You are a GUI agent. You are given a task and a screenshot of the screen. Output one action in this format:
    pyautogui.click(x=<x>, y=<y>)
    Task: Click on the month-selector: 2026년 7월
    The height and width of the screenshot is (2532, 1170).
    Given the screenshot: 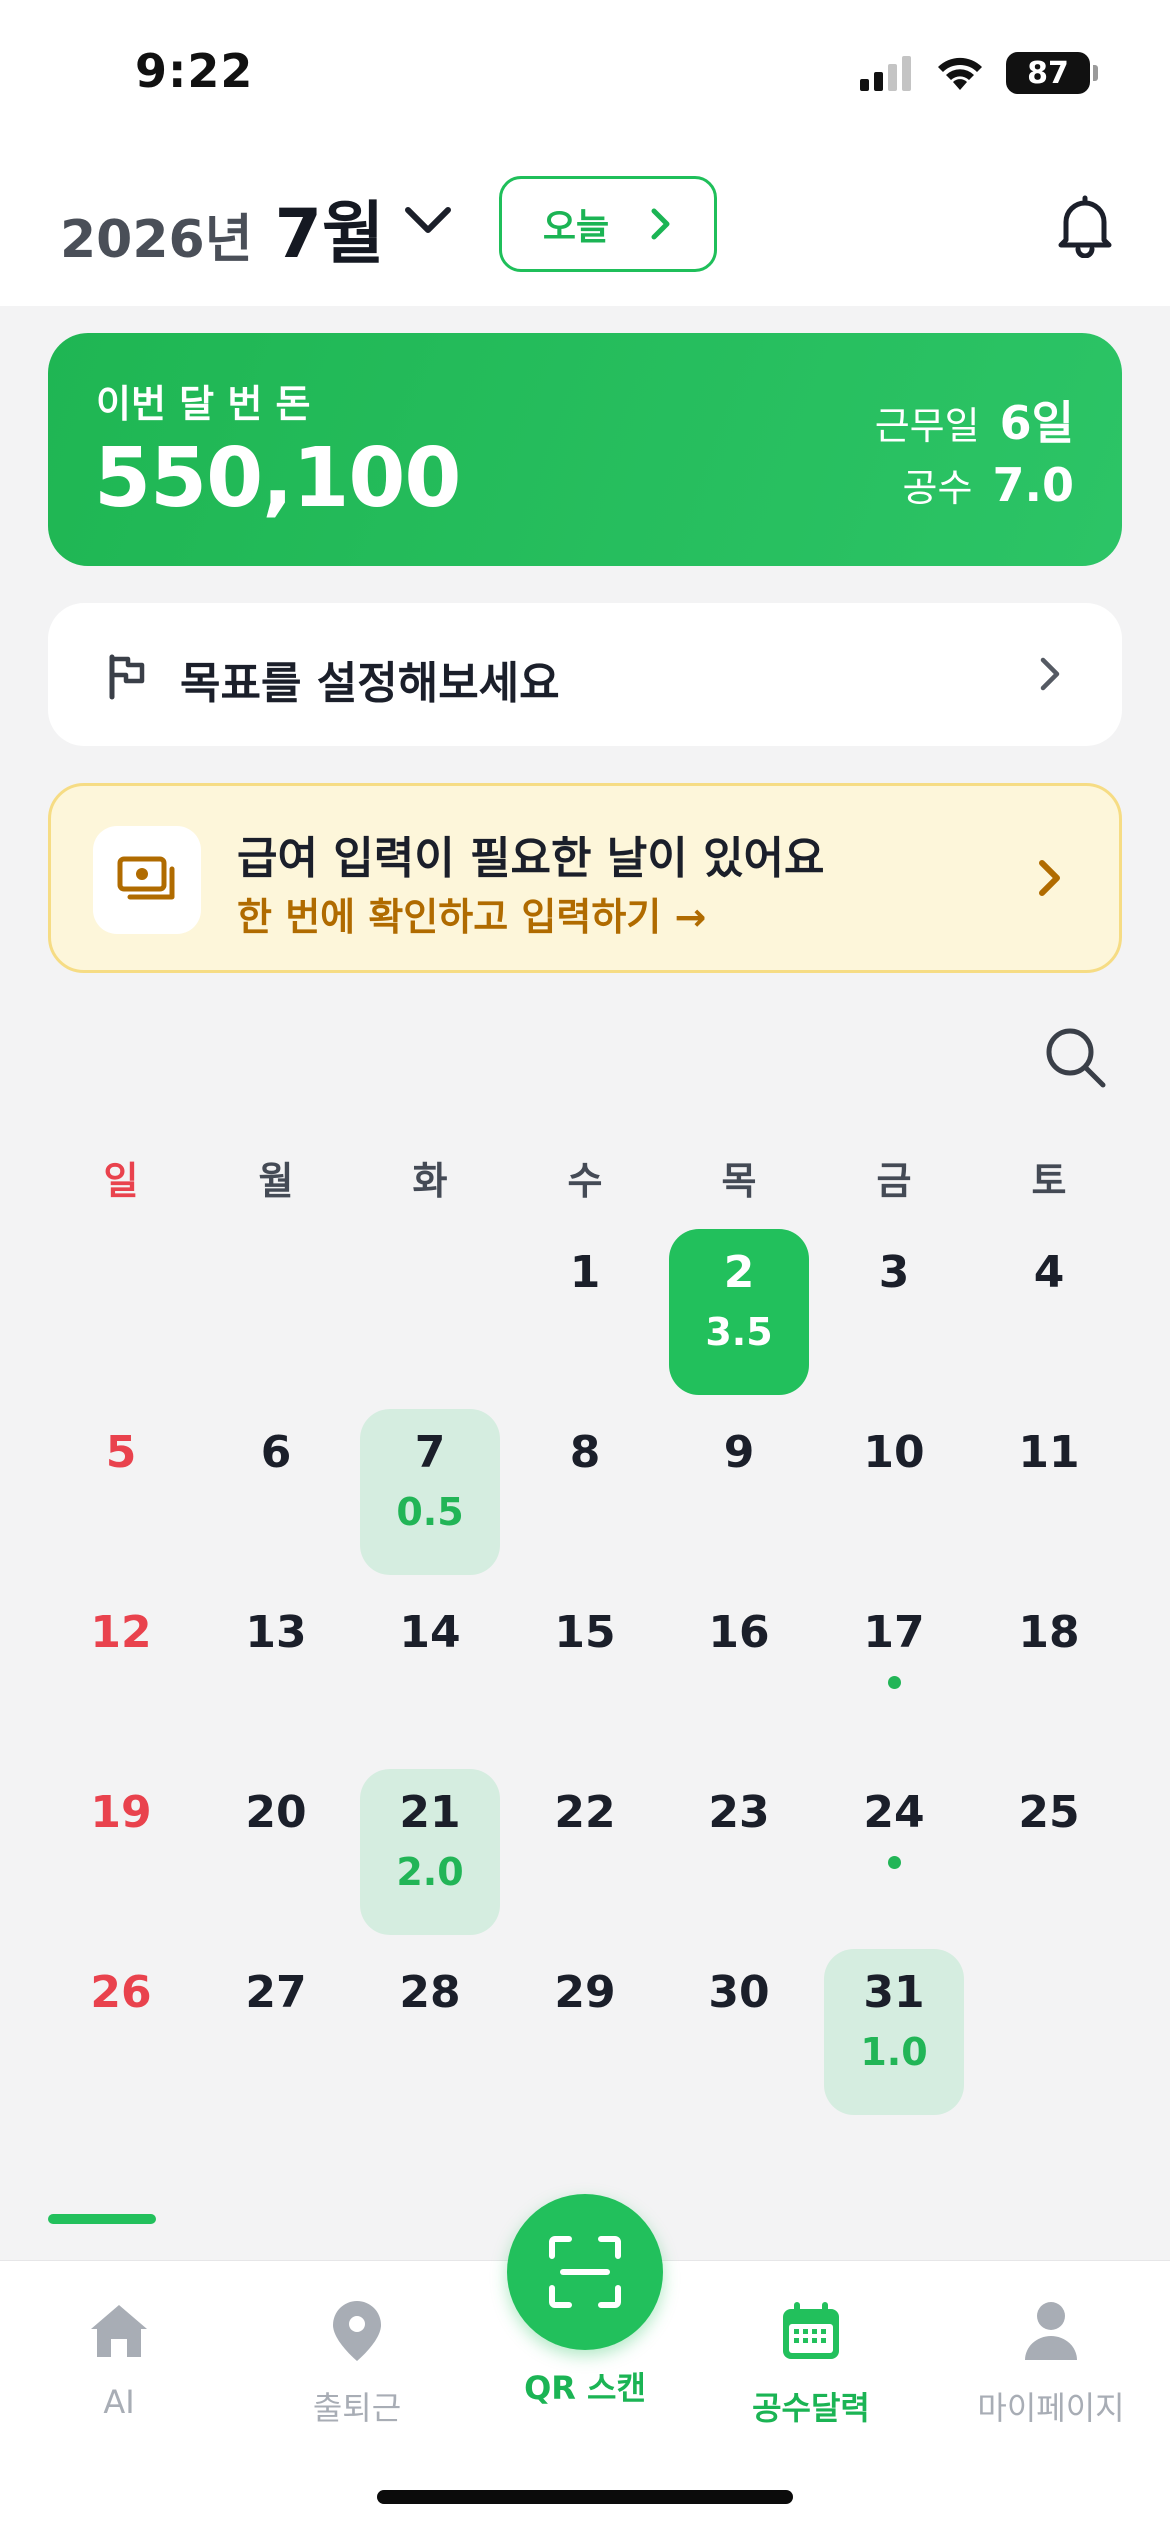 What is the action you would take?
    pyautogui.click(x=222, y=227)
    